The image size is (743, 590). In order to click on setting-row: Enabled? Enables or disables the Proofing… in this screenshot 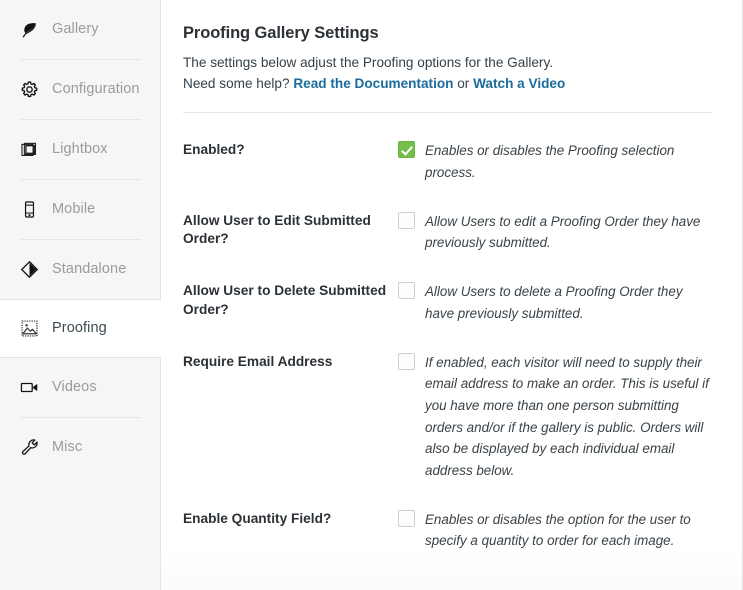, I will do `click(447, 148)`.